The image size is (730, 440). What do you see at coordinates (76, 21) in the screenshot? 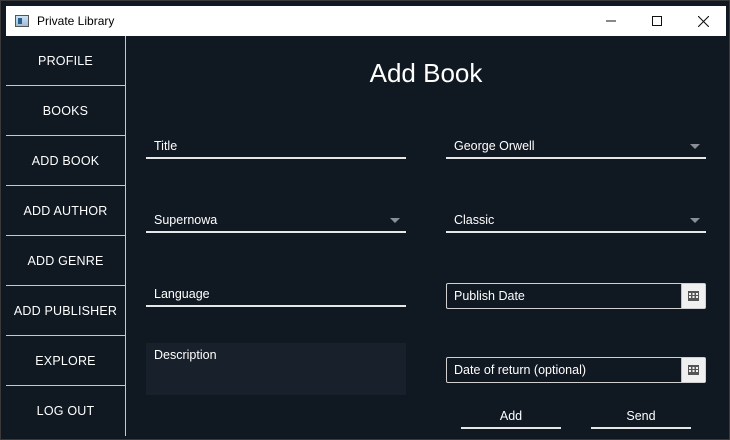
I see `window-title: Private Library` at bounding box center [76, 21].